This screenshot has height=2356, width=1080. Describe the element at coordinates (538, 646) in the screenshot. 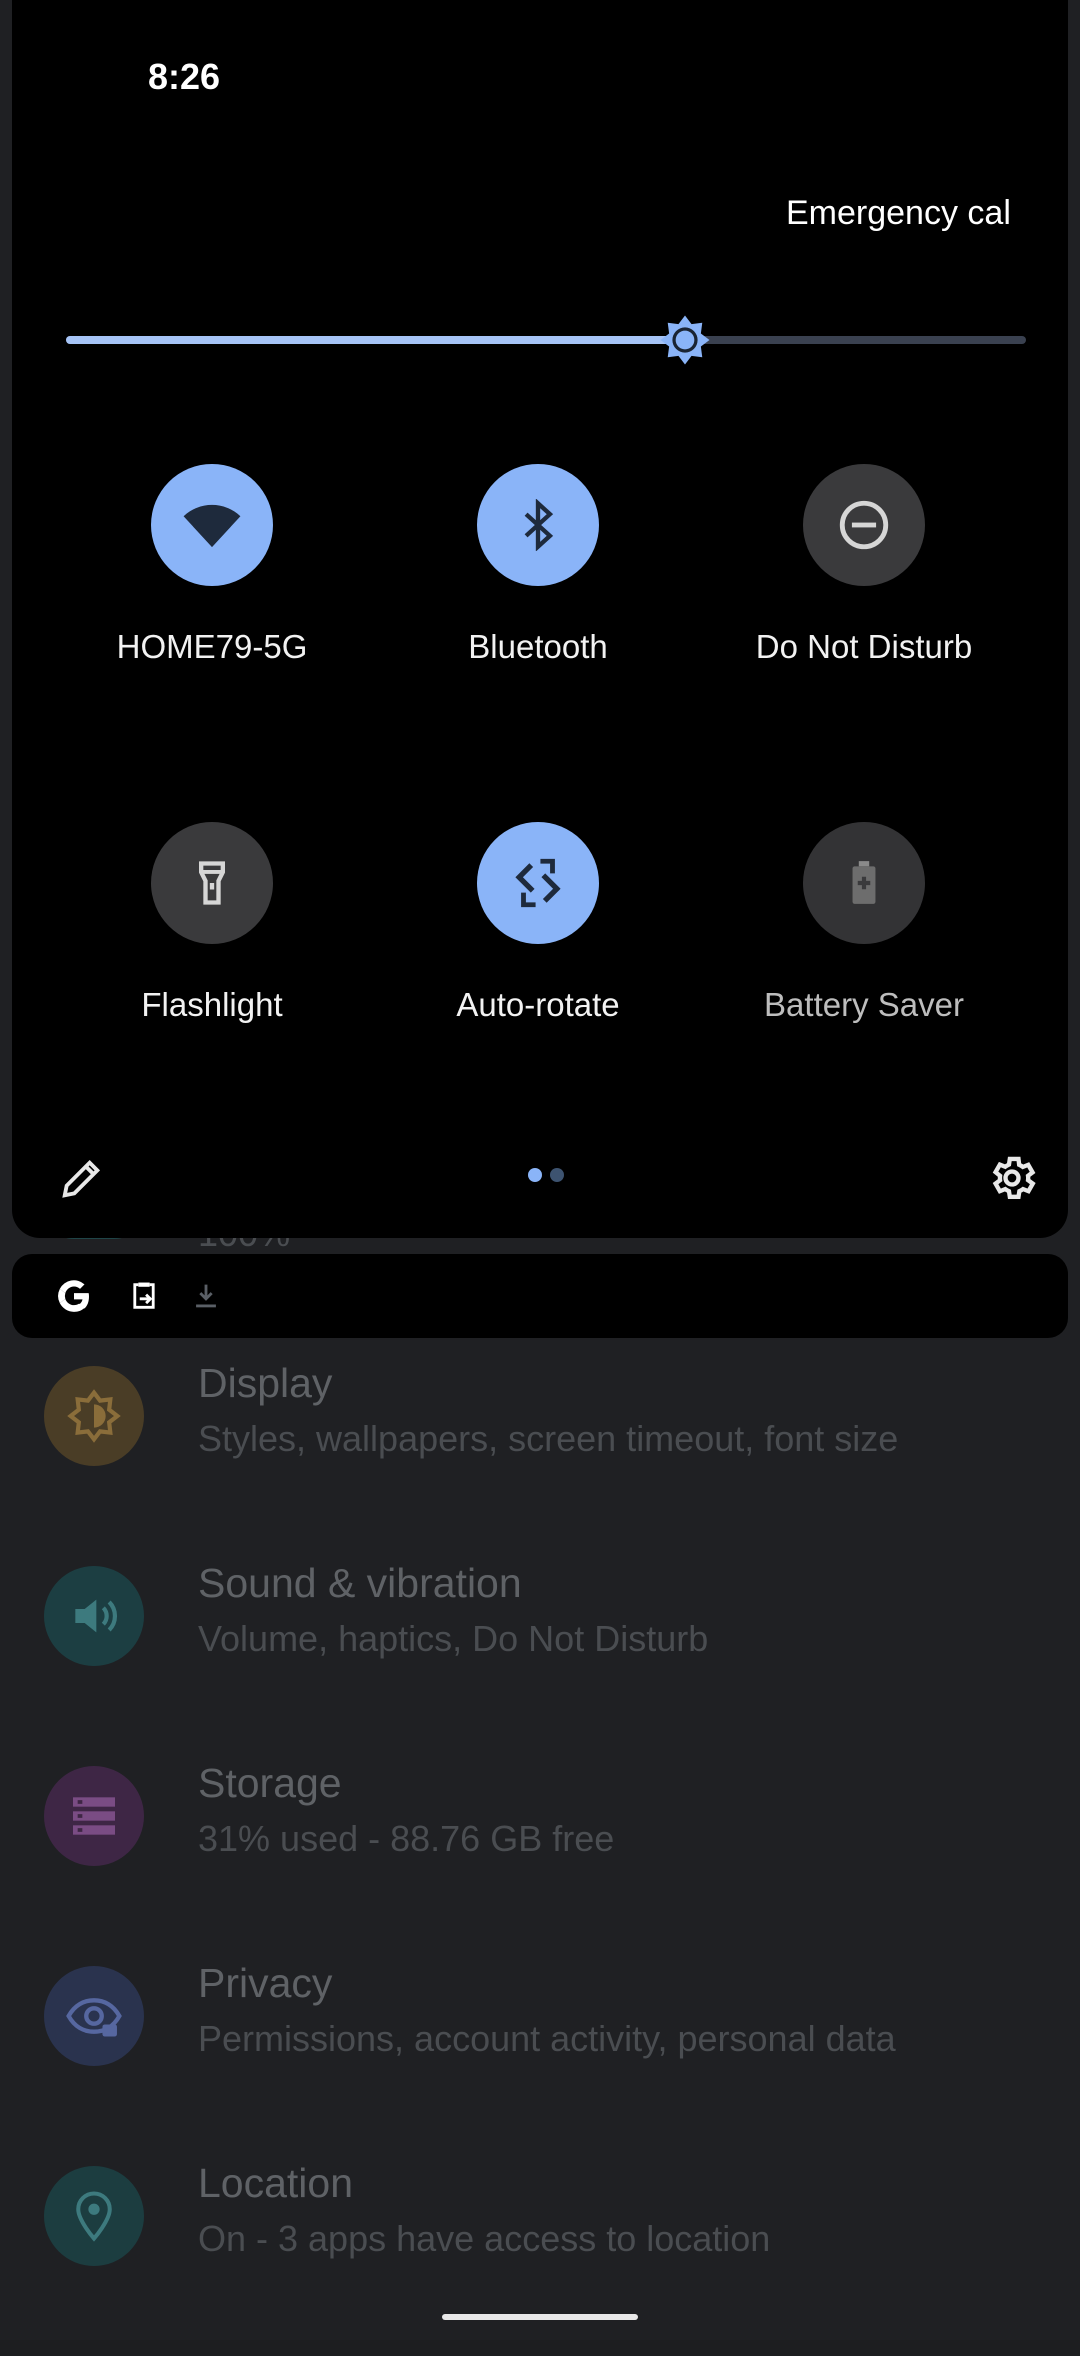

I see `tile-label: Bluetooth` at that location.